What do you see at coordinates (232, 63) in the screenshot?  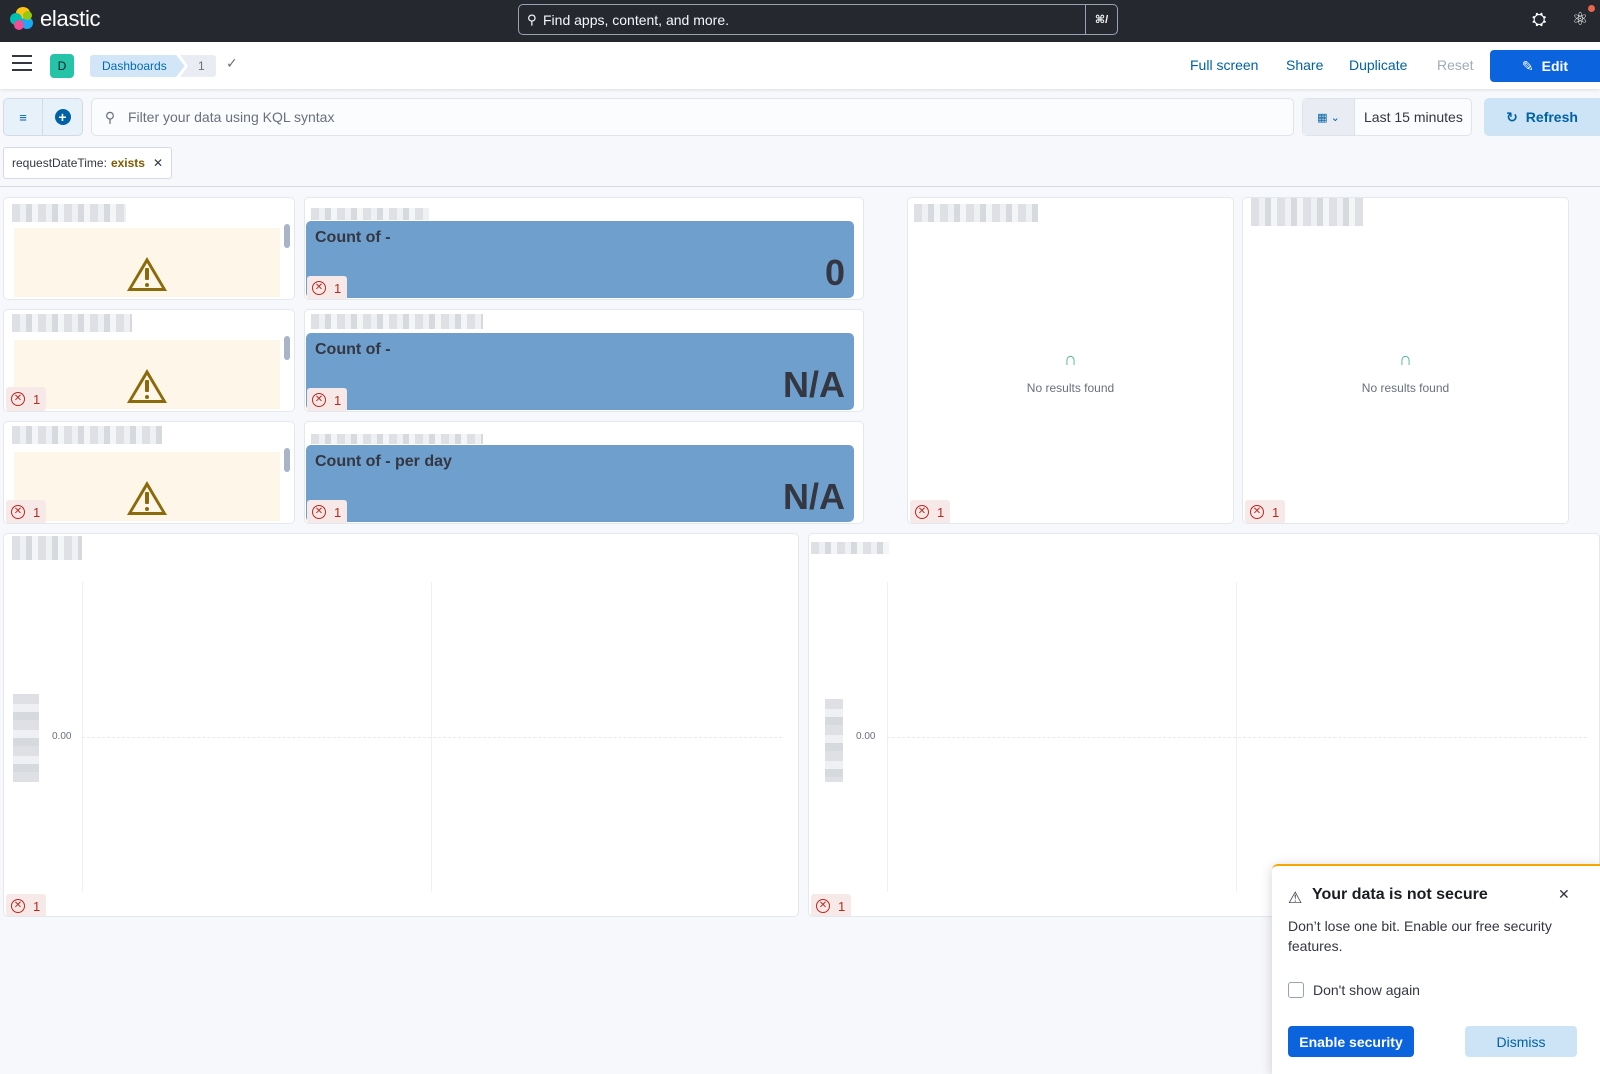 I see `saved-check-icon: ✓` at bounding box center [232, 63].